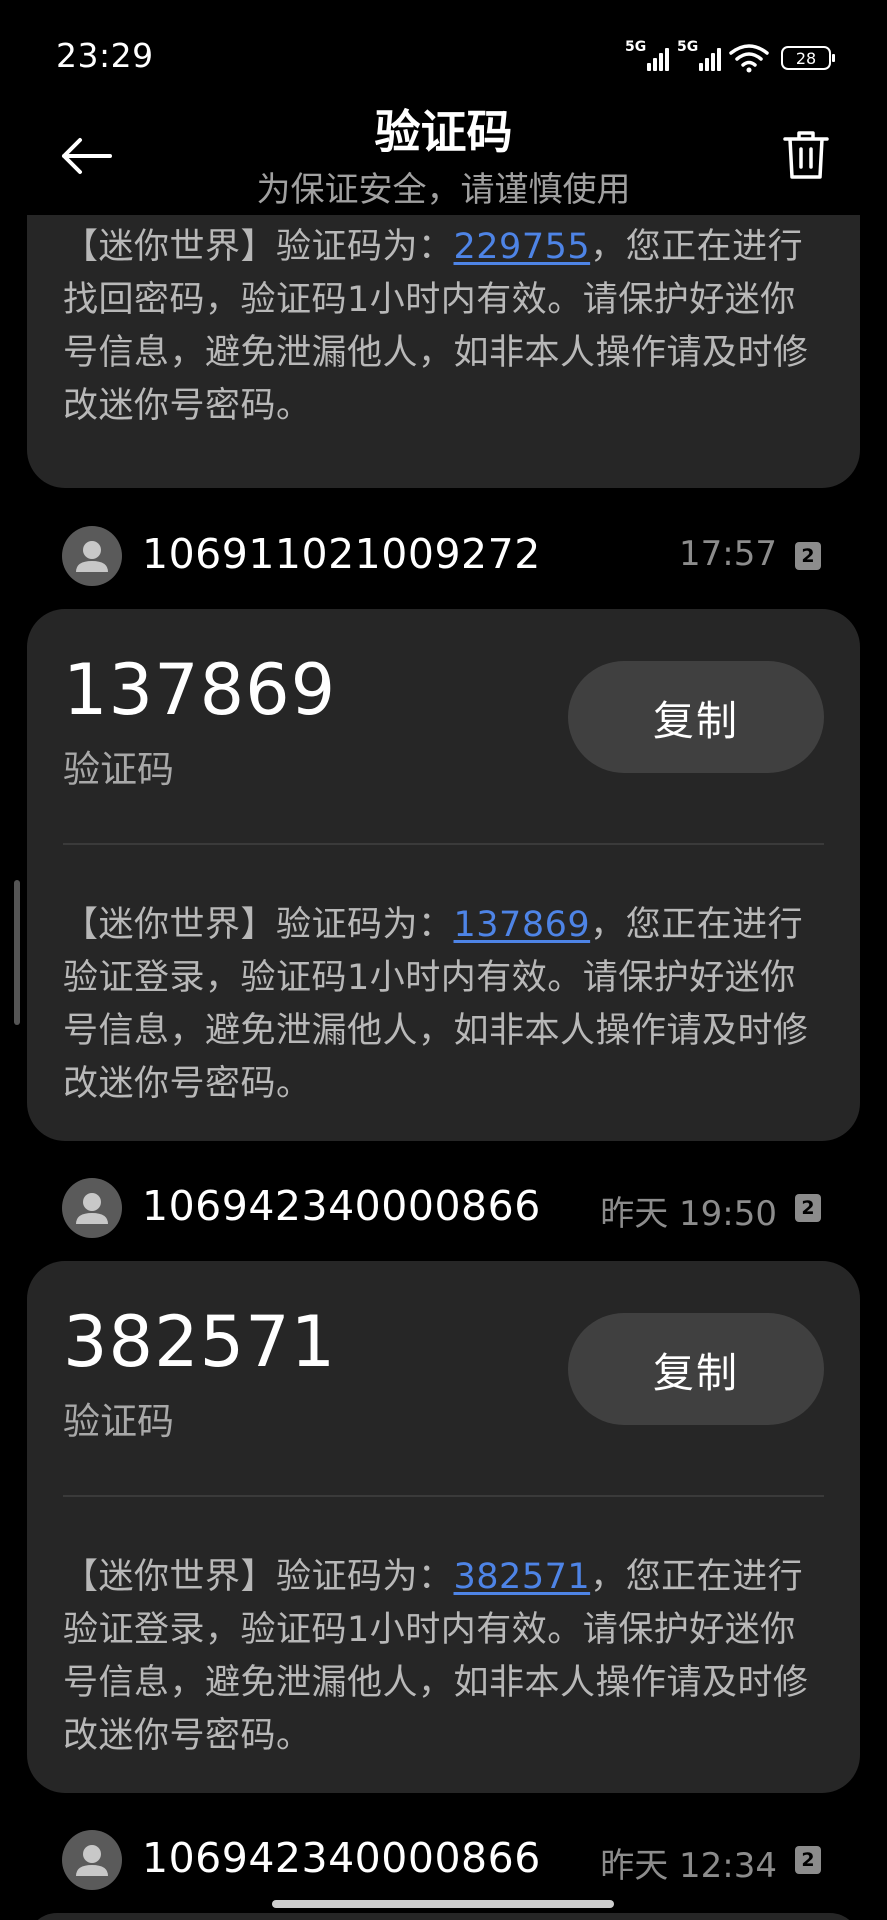 The height and width of the screenshot is (1920, 887). What do you see at coordinates (522, 925) in the screenshot?
I see `code-link: 137869` at bounding box center [522, 925].